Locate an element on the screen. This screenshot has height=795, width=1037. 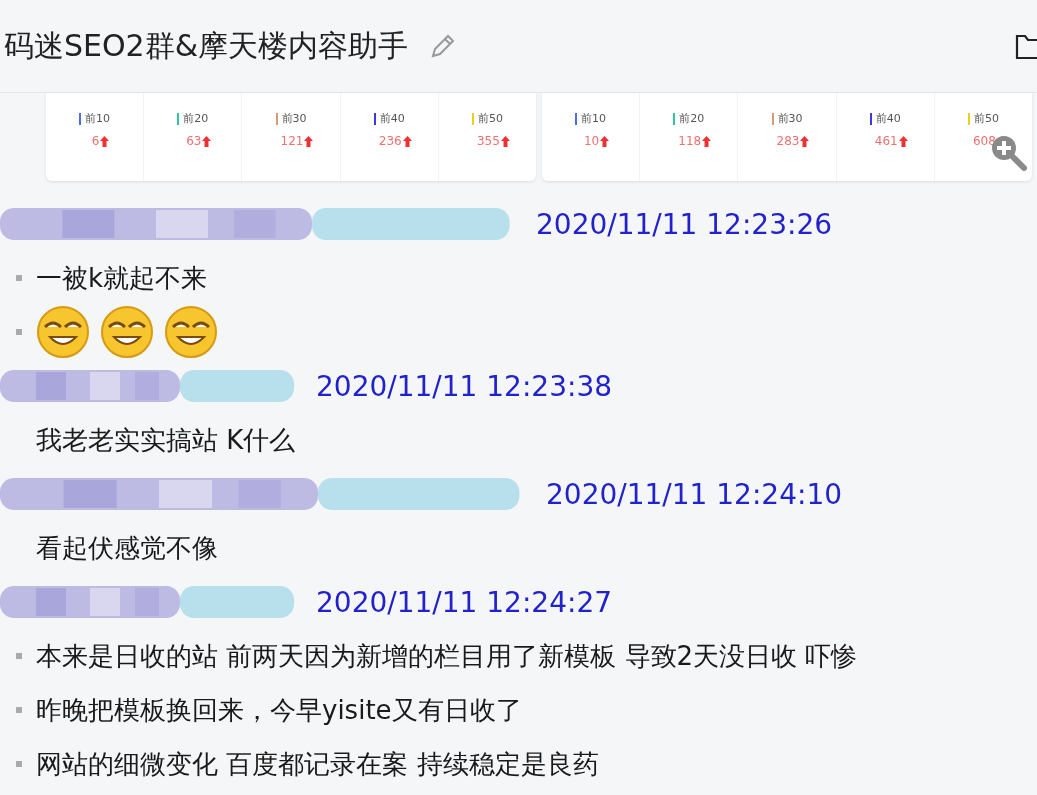
message-text: 昨晚把模板换回来，今早yisite又有日收了 is located at coordinates (279, 710).